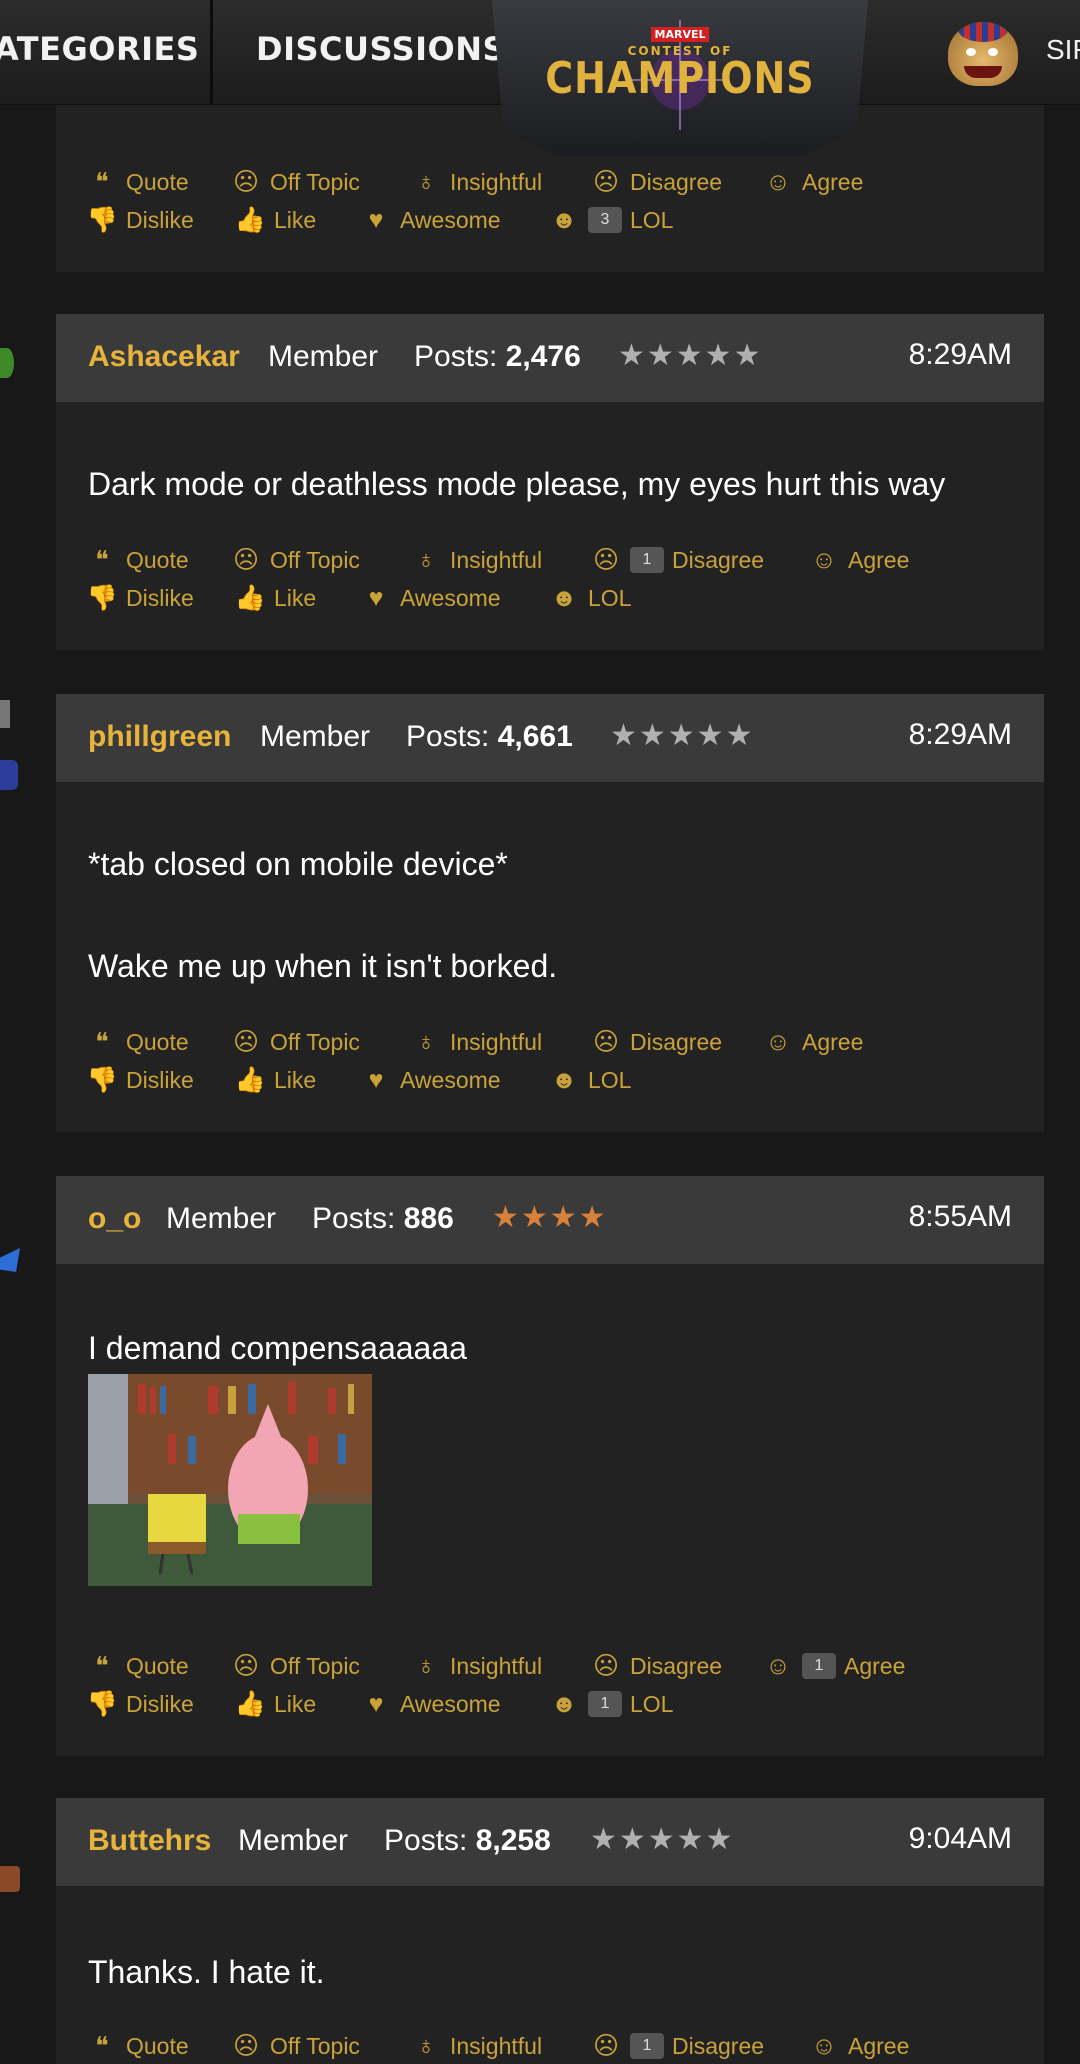 This screenshot has height=2064, width=1080. I want to click on post-author-link: phillgreen, so click(159, 737).